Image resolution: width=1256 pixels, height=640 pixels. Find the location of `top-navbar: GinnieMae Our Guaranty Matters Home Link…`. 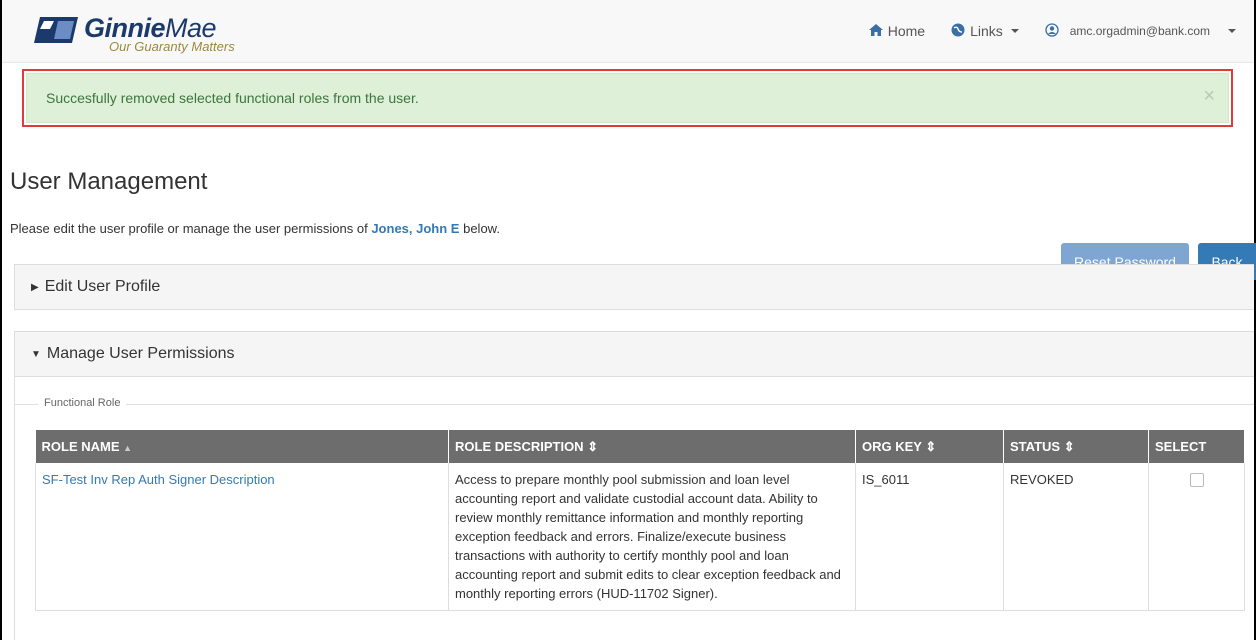

top-navbar: GinnieMae Our Guaranty Matters Home Link… is located at coordinates (628, 31).